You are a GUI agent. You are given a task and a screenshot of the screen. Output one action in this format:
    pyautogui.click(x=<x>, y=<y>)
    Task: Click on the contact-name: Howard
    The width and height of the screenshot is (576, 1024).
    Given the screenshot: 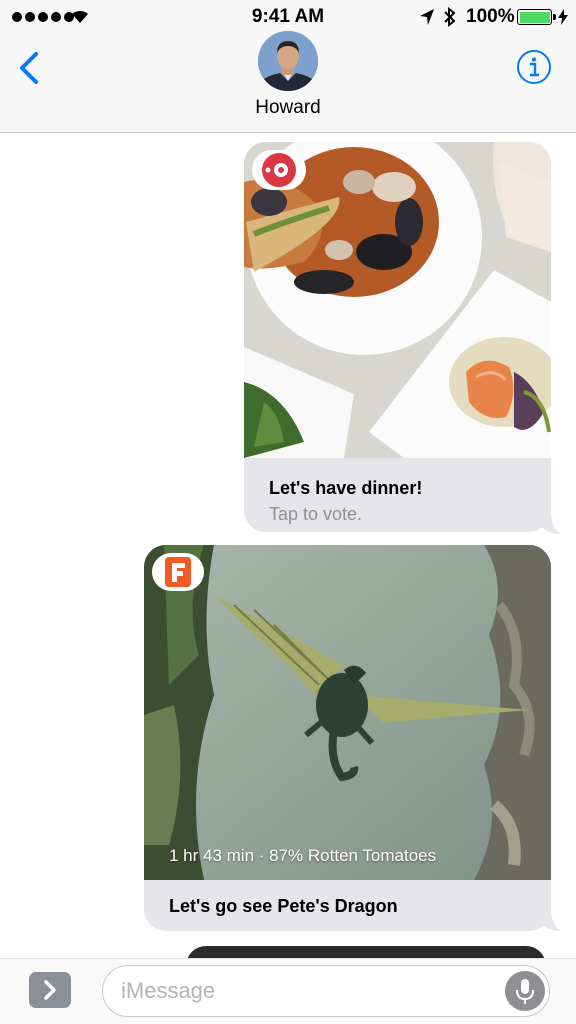 What is the action you would take?
    pyautogui.click(x=288, y=108)
    